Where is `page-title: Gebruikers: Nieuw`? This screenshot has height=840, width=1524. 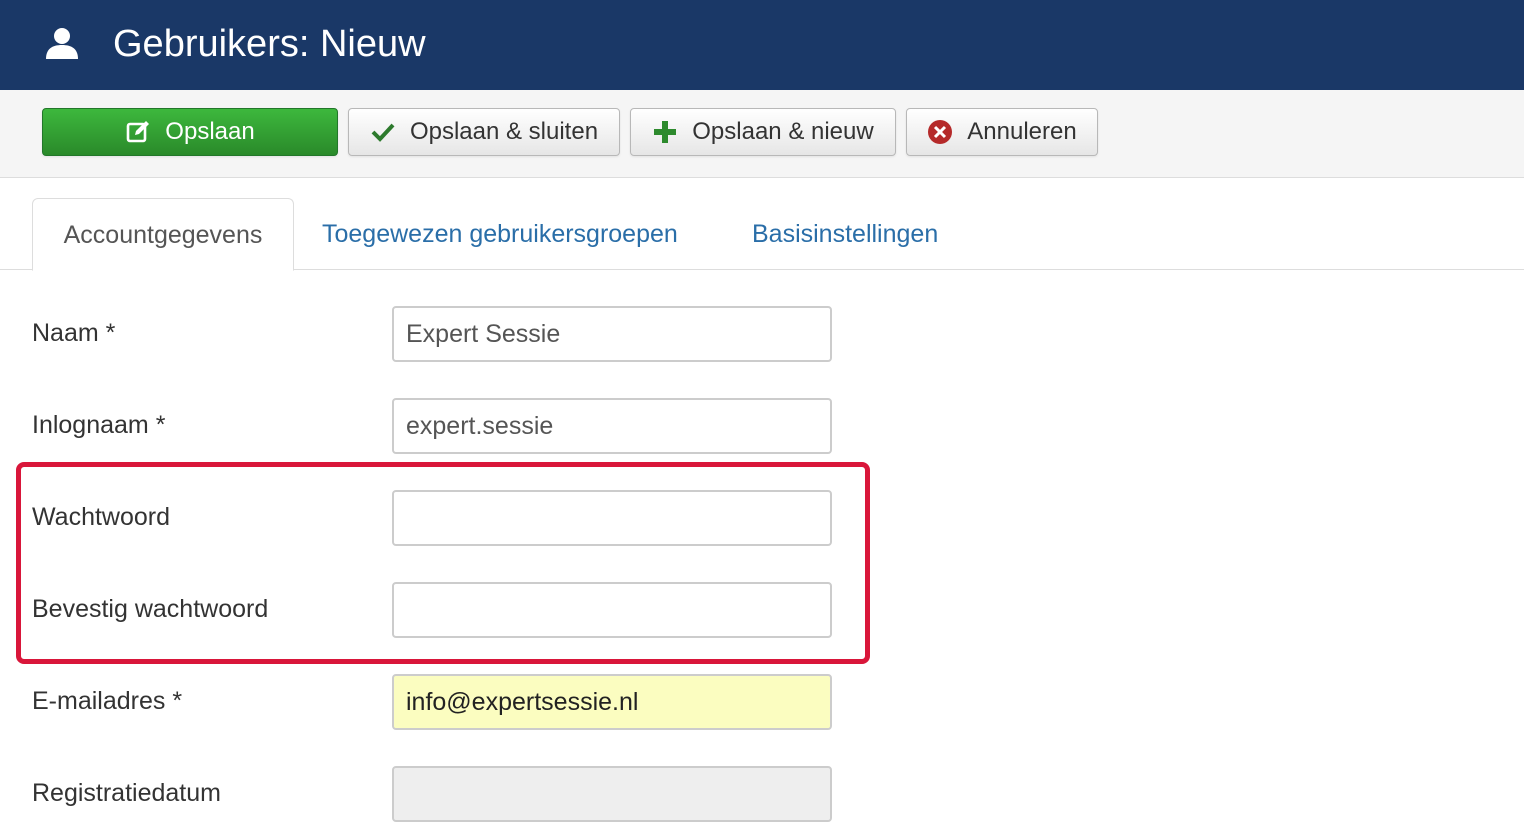 page-title: Gebruikers: Nieuw is located at coordinates (269, 44).